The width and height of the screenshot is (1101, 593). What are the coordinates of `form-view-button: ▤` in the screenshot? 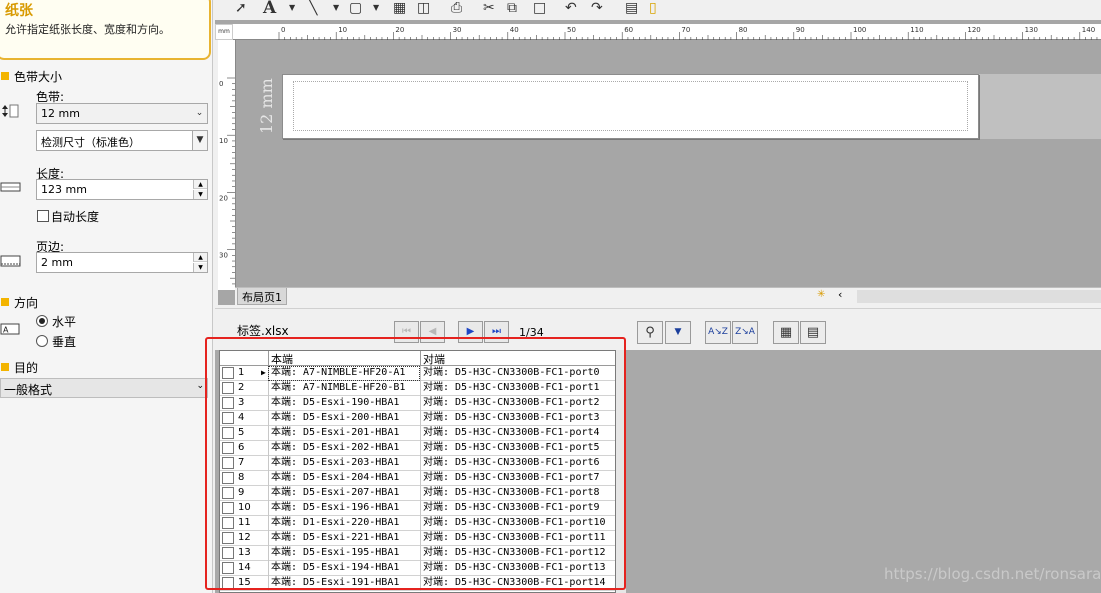 It's located at (813, 332).